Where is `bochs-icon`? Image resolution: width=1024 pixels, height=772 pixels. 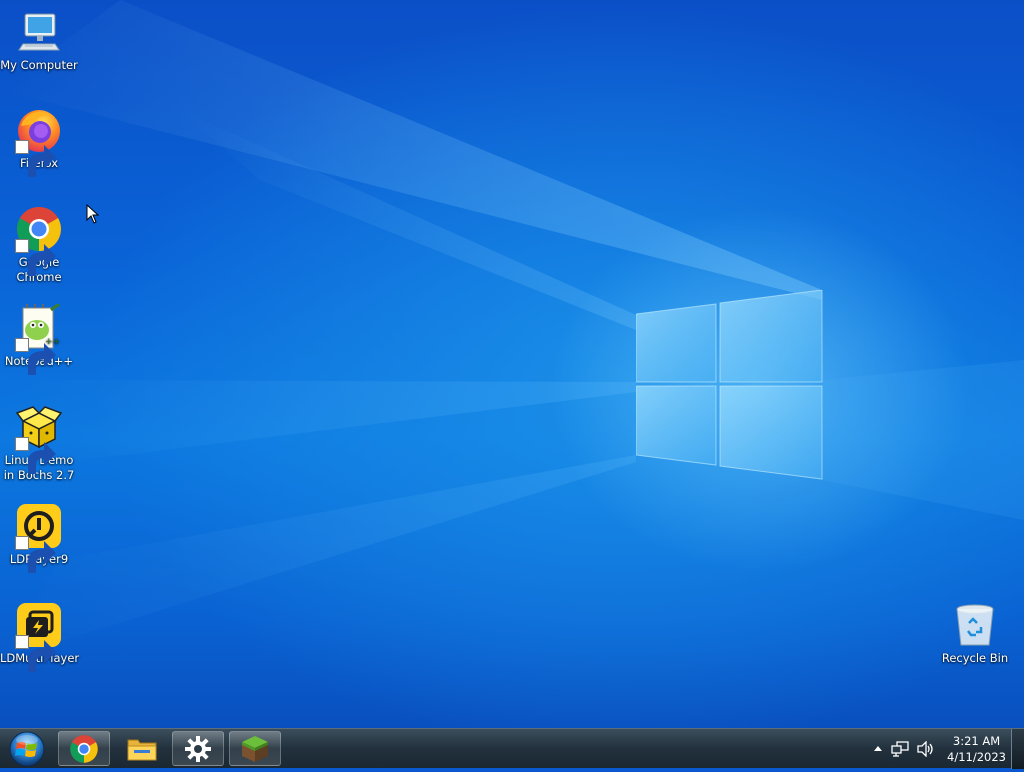
bochs-icon is located at coordinates (39, 438).